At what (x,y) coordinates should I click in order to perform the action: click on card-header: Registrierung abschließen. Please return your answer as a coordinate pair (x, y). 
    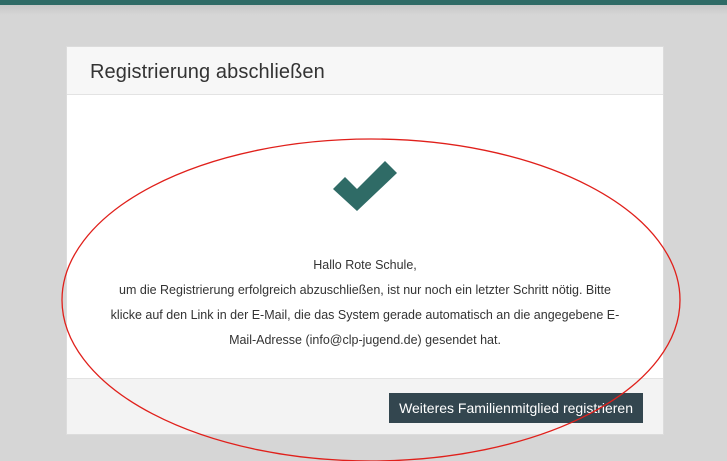
    Looking at the image, I should click on (365, 71).